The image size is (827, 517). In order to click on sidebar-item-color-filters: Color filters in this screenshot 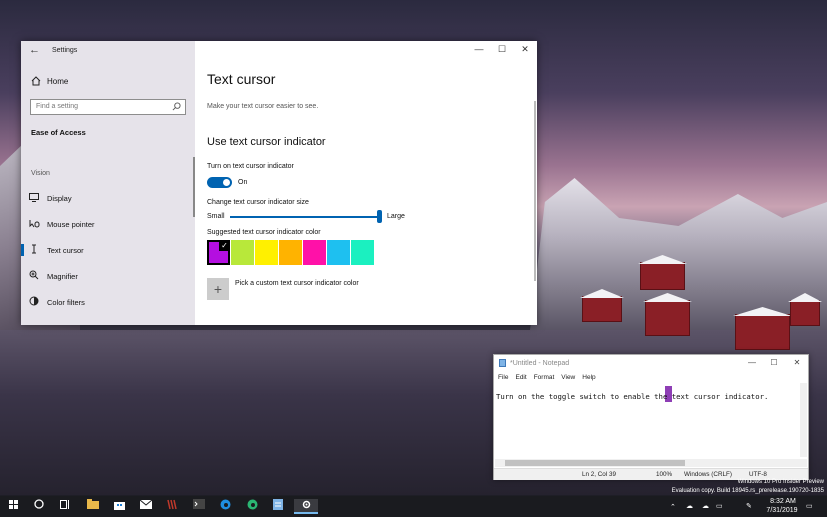, I will do `click(108, 302)`.